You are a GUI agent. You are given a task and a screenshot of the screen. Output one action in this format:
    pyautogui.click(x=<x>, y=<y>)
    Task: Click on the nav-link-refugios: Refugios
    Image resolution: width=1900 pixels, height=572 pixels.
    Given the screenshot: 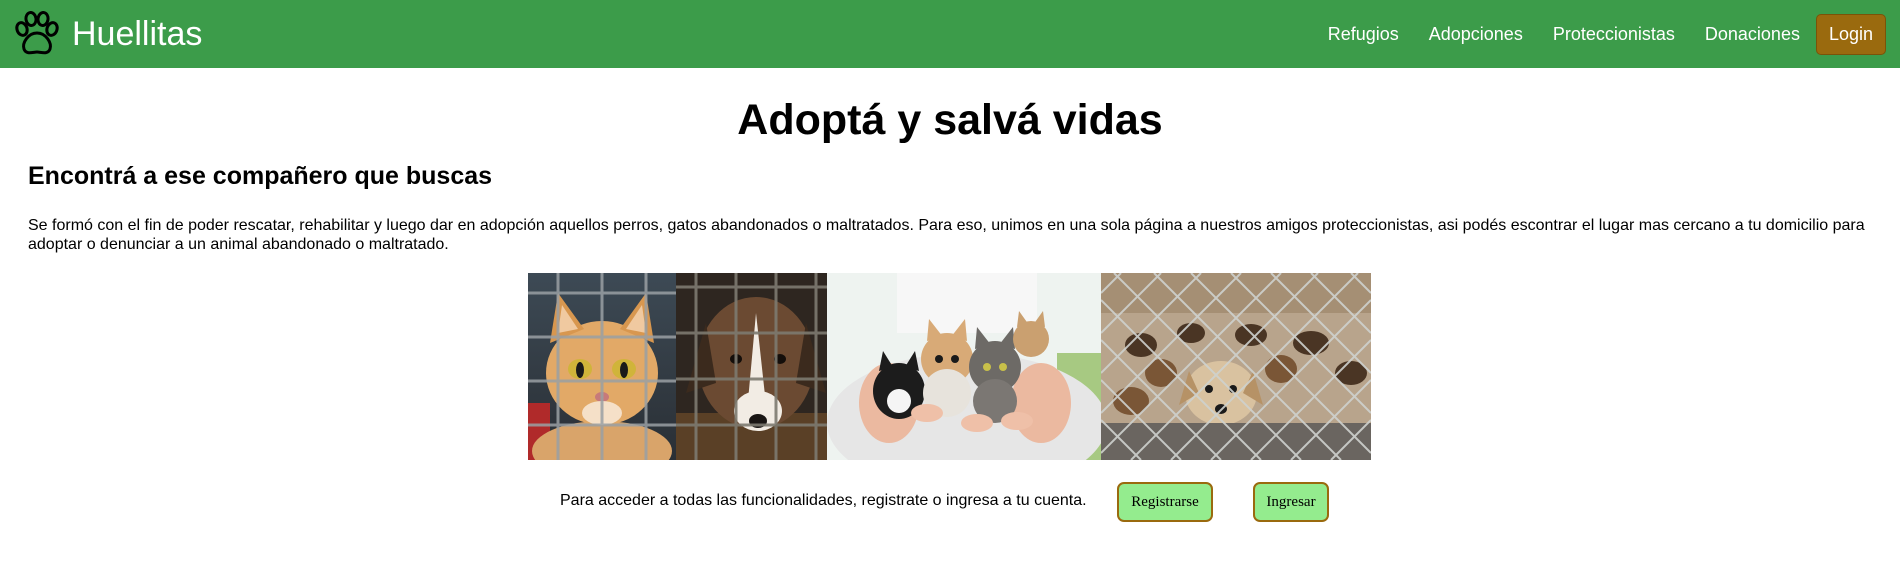 What is the action you would take?
    pyautogui.click(x=1363, y=34)
    